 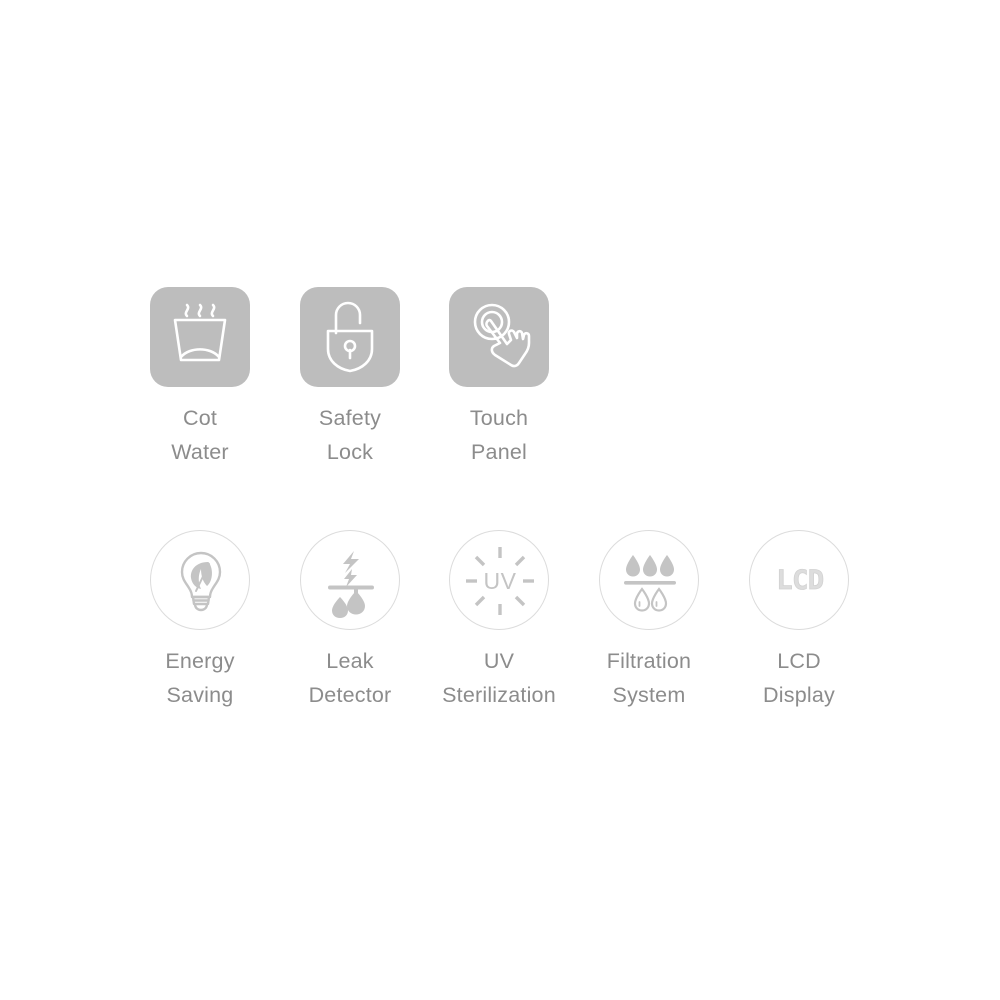 I want to click on filtration-drops-icon, so click(x=650, y=583).